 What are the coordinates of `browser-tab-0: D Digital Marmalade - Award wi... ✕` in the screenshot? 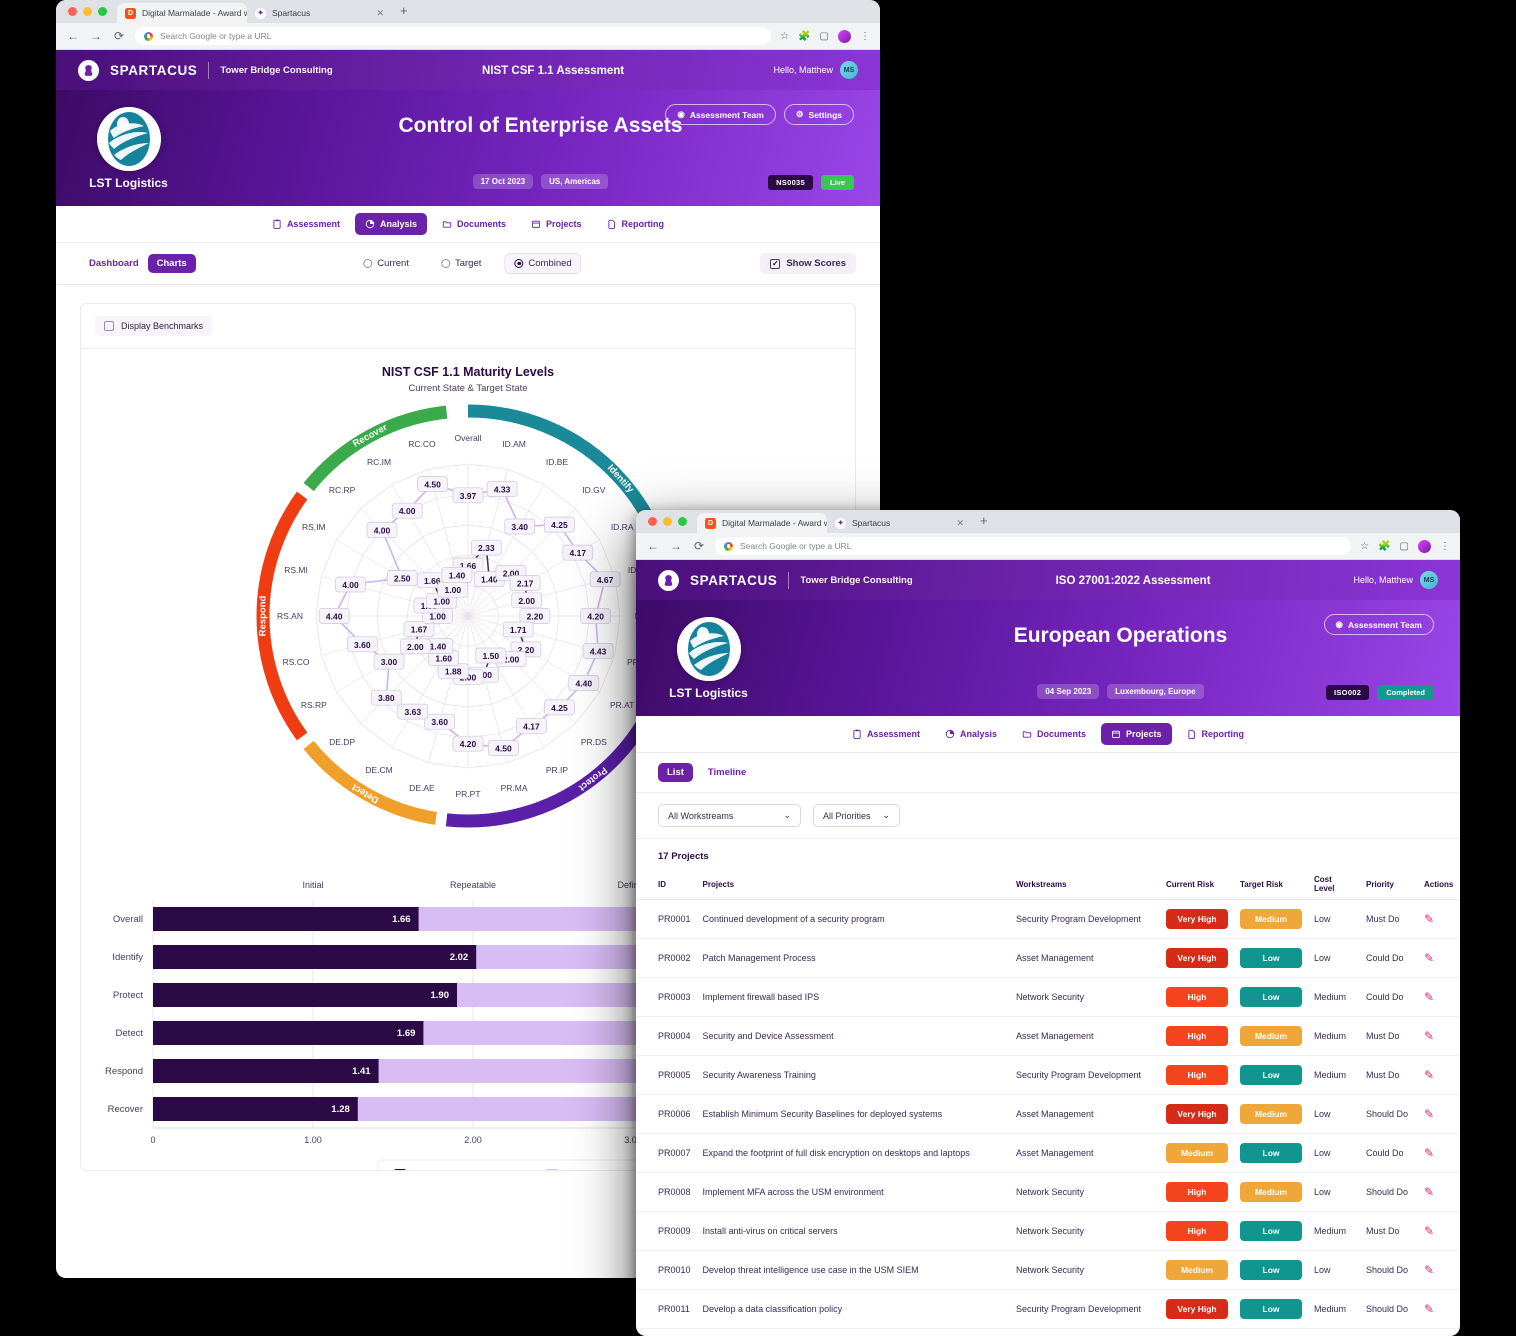 It's located at (182, 13).